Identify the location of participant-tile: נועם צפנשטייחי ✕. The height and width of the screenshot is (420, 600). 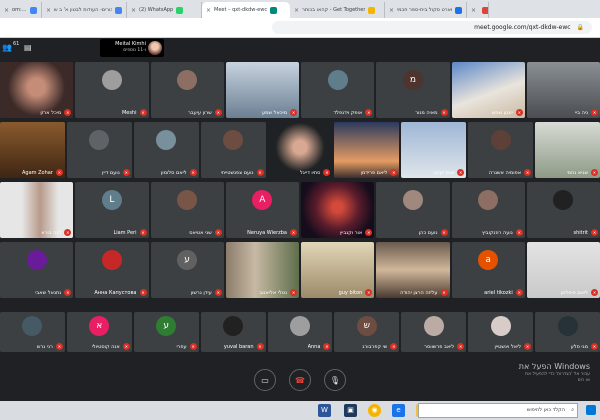
(233, 150).